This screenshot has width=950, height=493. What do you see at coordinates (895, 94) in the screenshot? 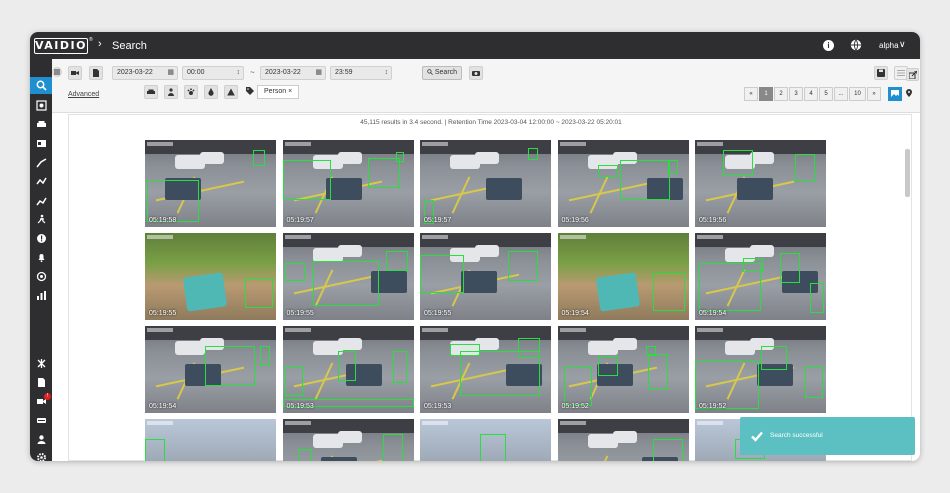
I see `grid-view-button` at bounding box center [895, 94].